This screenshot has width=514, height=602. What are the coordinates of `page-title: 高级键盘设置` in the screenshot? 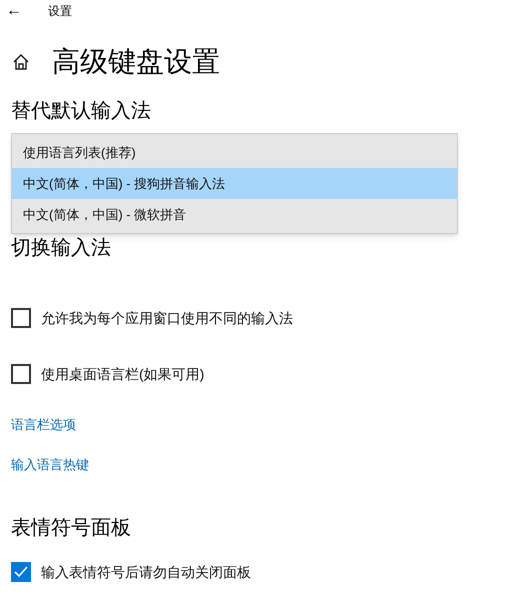 It's located at (136, 62).